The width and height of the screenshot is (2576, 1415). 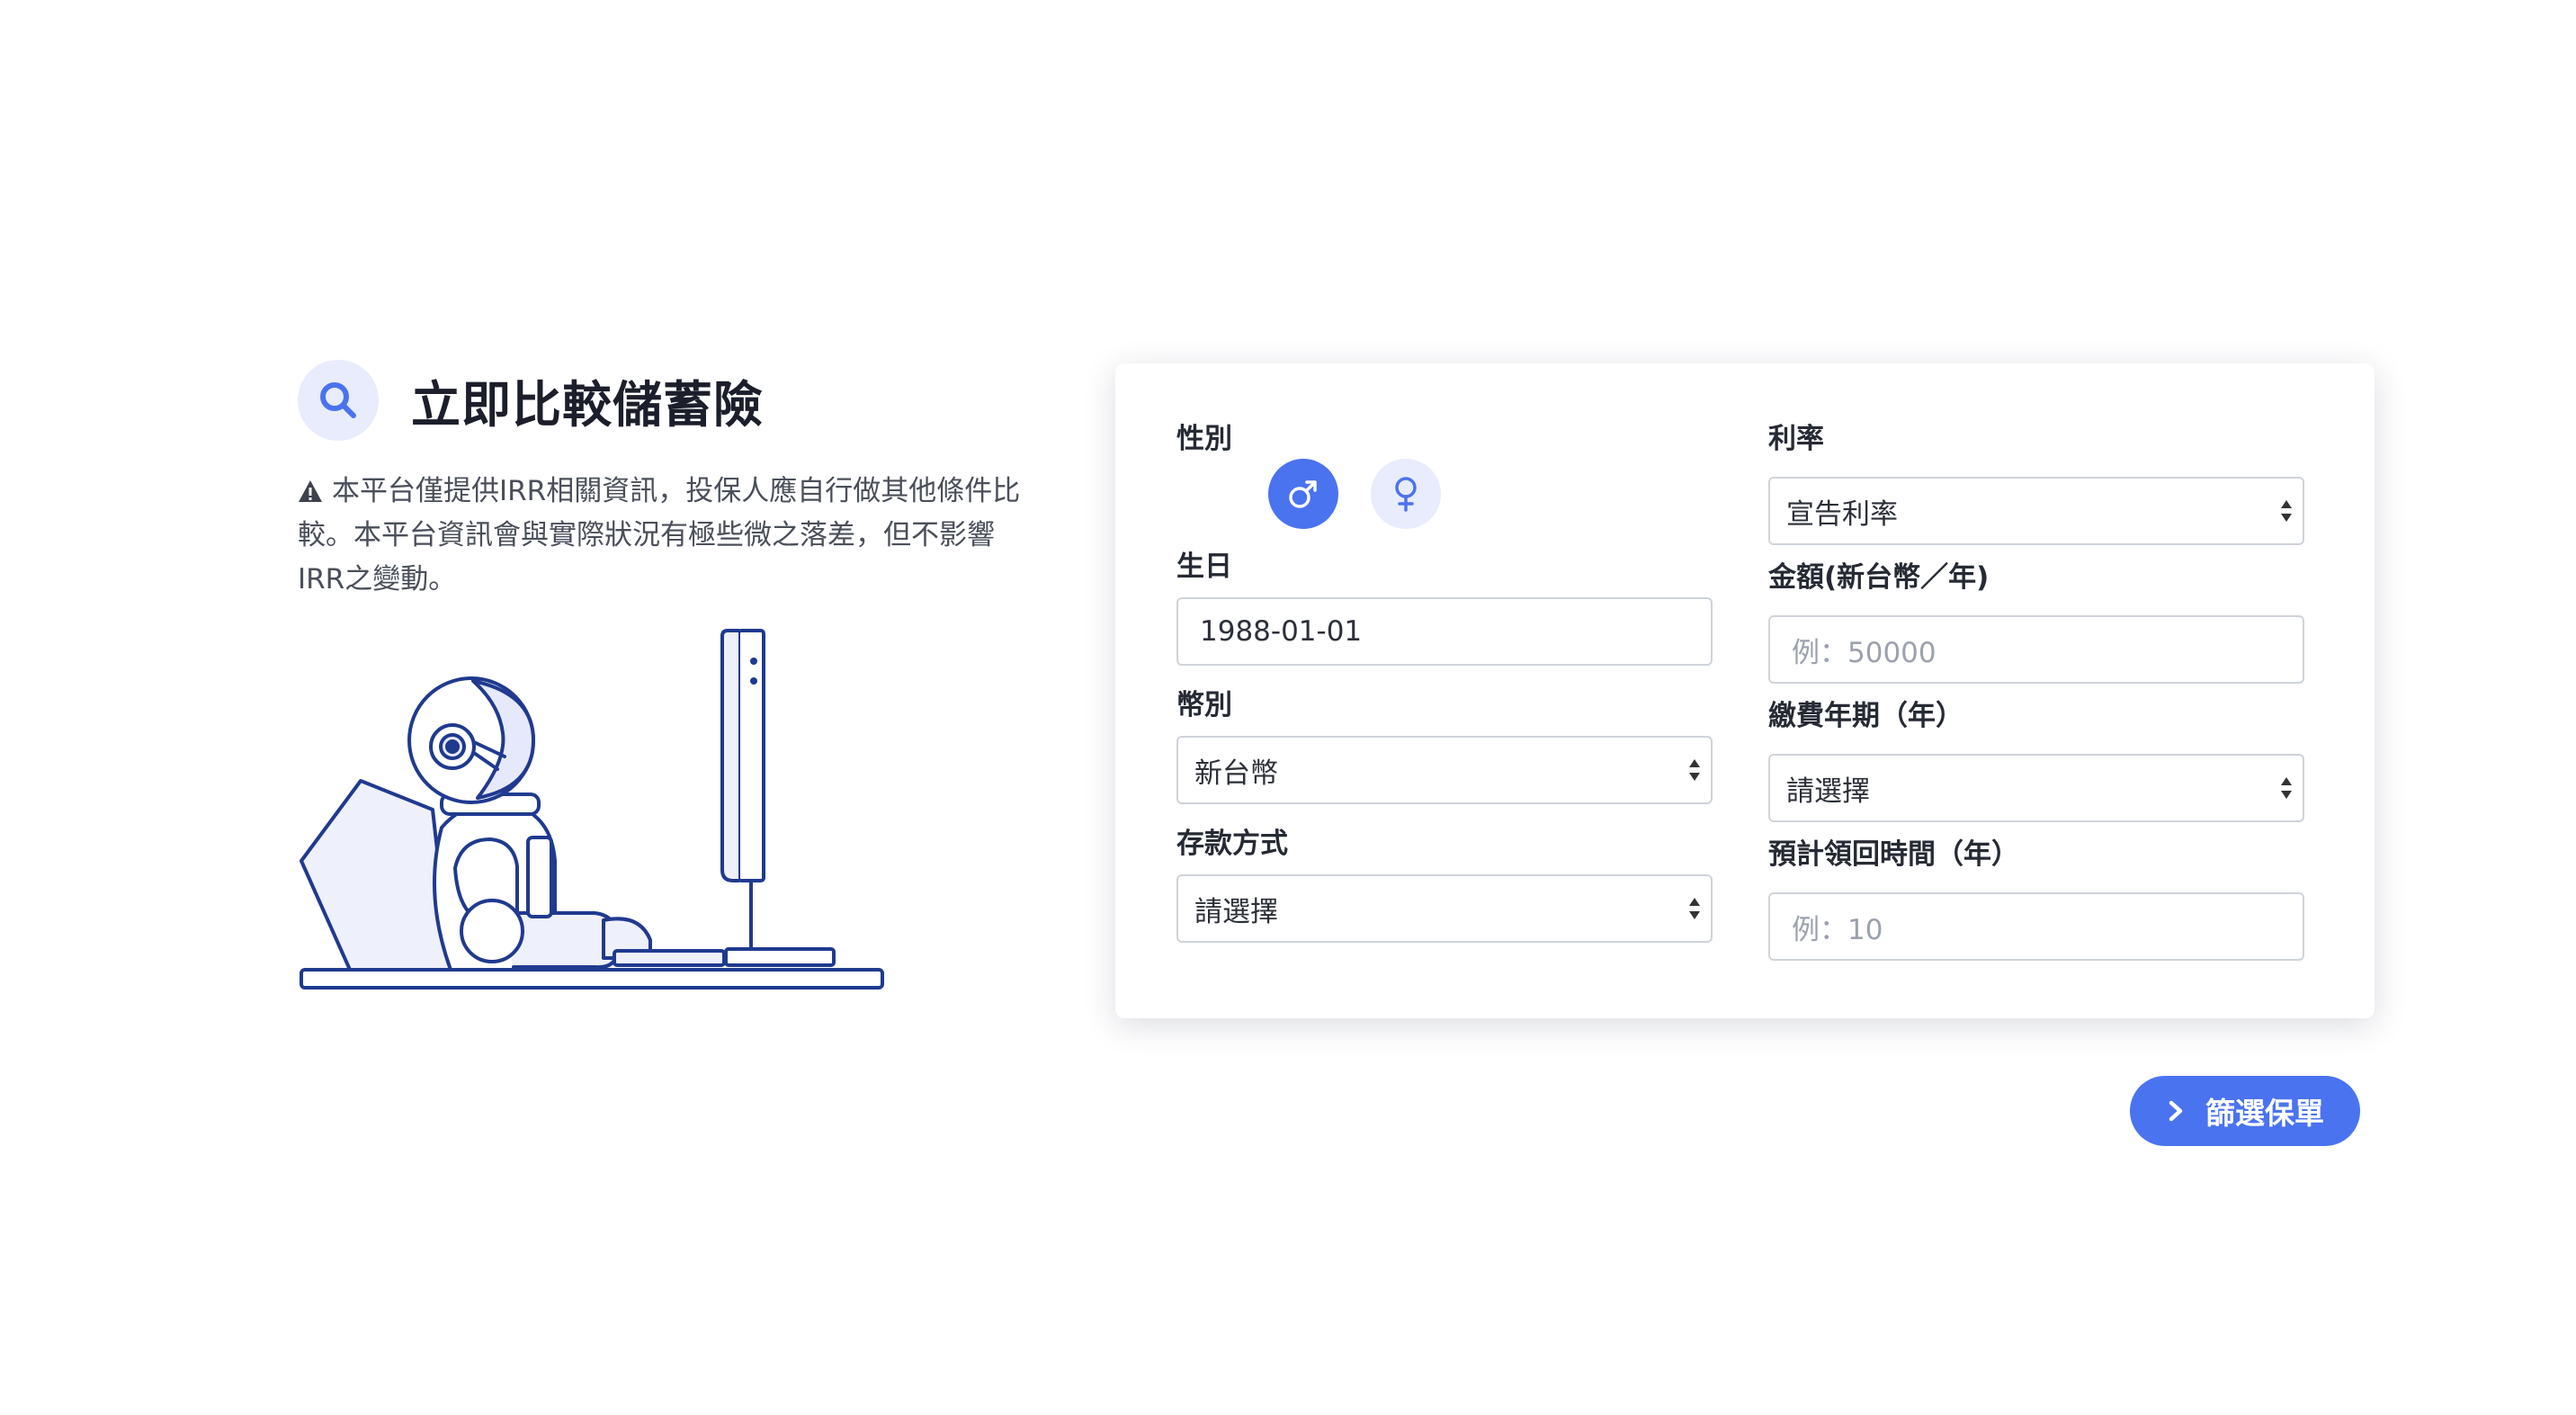 I want to click on currency-label: 幣別, so click(x=1204, y=705).